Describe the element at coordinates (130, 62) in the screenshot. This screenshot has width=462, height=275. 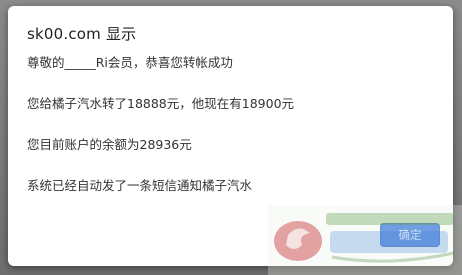
I see `message-line-greeting: 尊敬的_____Ri会员，恭喜您转帐成功` at that location.